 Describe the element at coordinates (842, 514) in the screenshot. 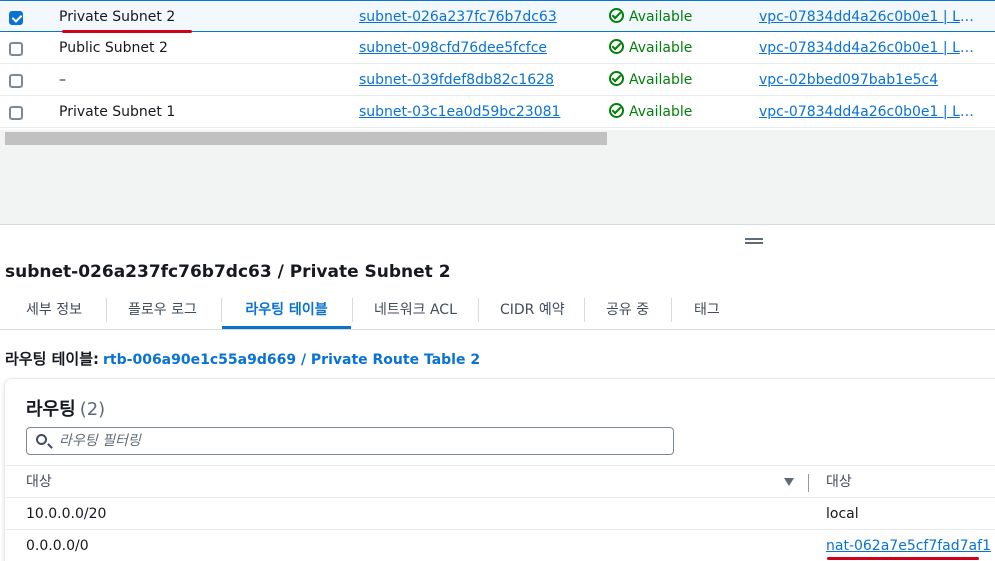

I see `route-target: local` at that location.